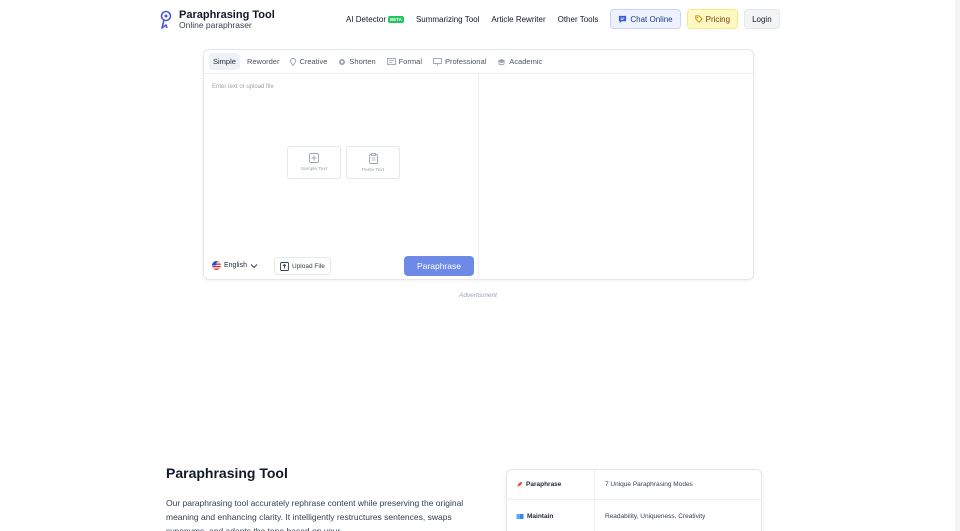 The height and width of the screenshot is (531, 960). I want to click on tab-creative: Creative, so click(308, 61).